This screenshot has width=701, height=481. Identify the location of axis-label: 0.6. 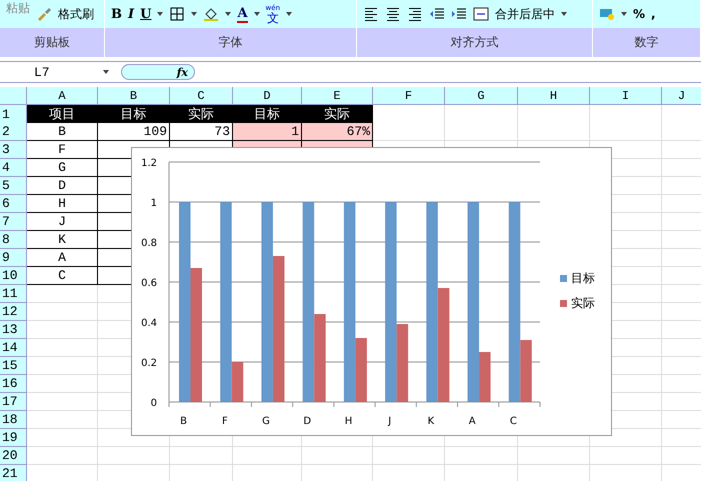
(149, 283).